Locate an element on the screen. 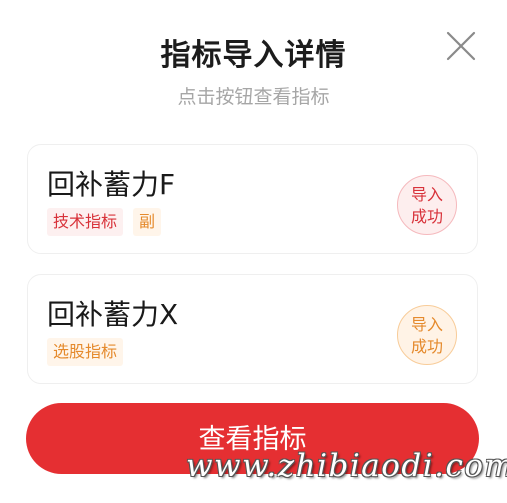 The width and height of the screenshot is (507, 503). tag-chart-position: 副 is located at coordinates (147, 222).